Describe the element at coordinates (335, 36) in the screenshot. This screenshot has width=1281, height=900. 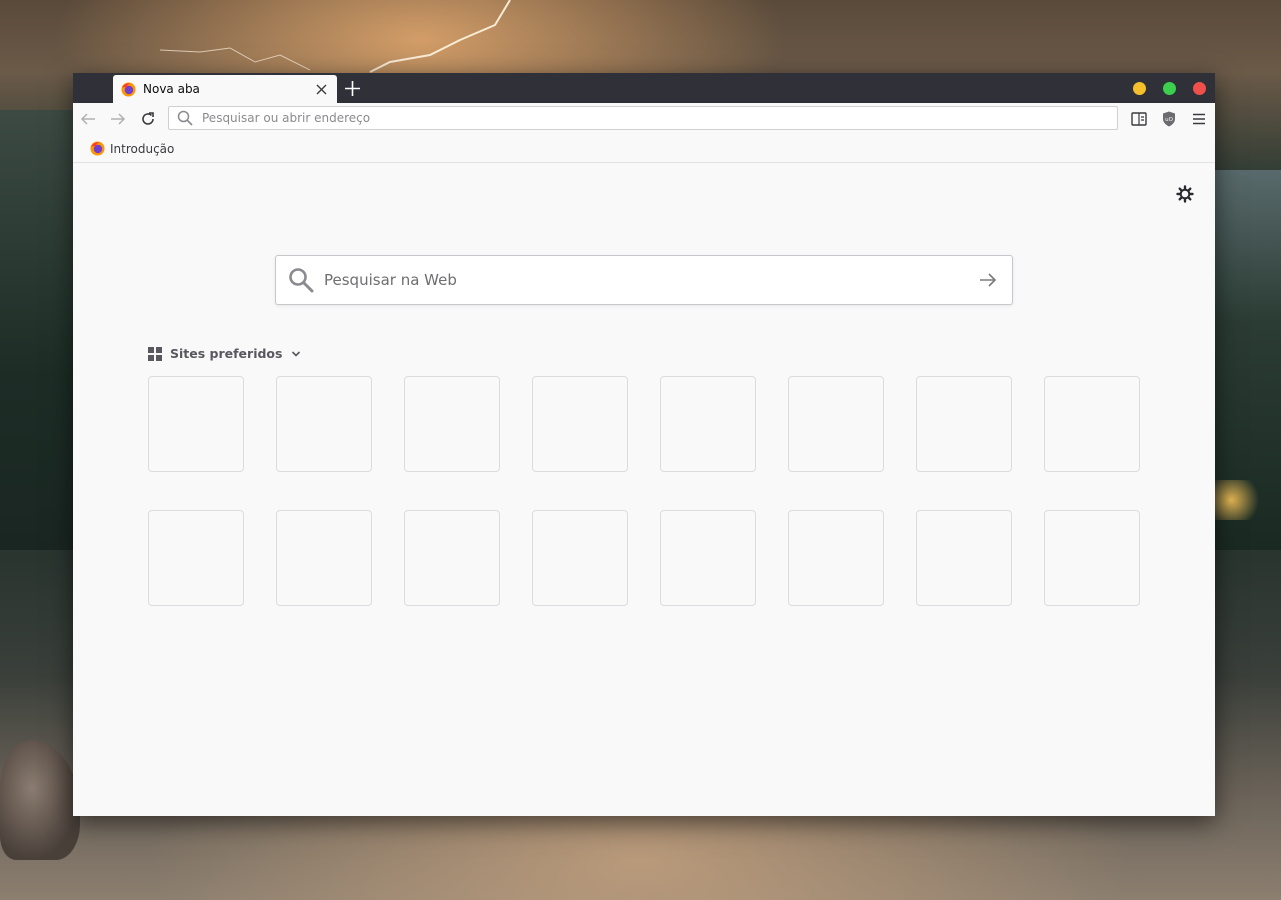
I see `lightning-decoration` at that location.